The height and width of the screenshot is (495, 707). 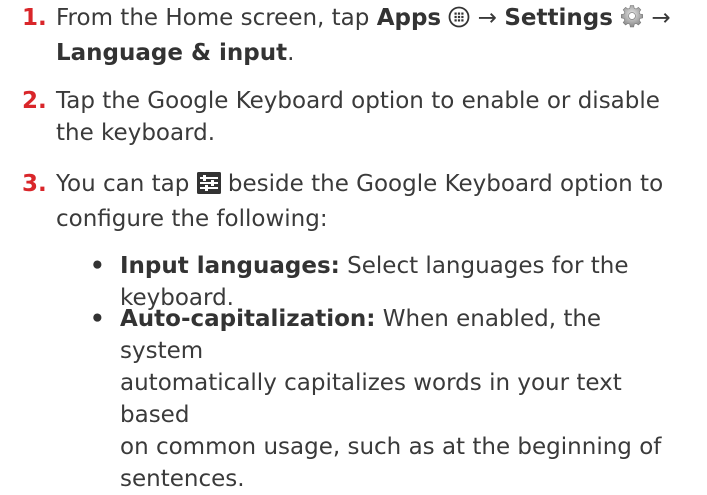 I want to click on step-1-line-2: Language & input., so click(x=376, y=53).